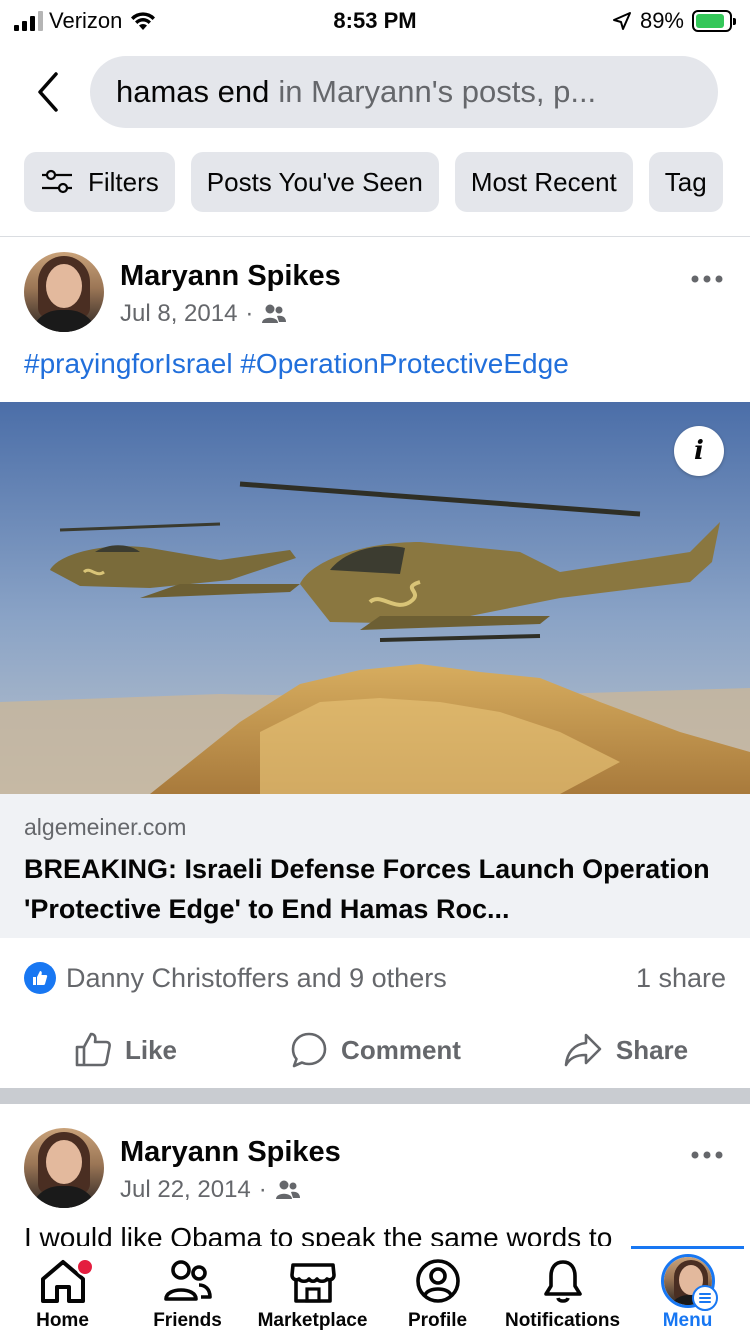 The width and height of the screenshot is (750, 1334). What do you see at coordinates (62, 1320) in the screenshot?
I see `tab-label: Home` at bounding box center [62, 1320].